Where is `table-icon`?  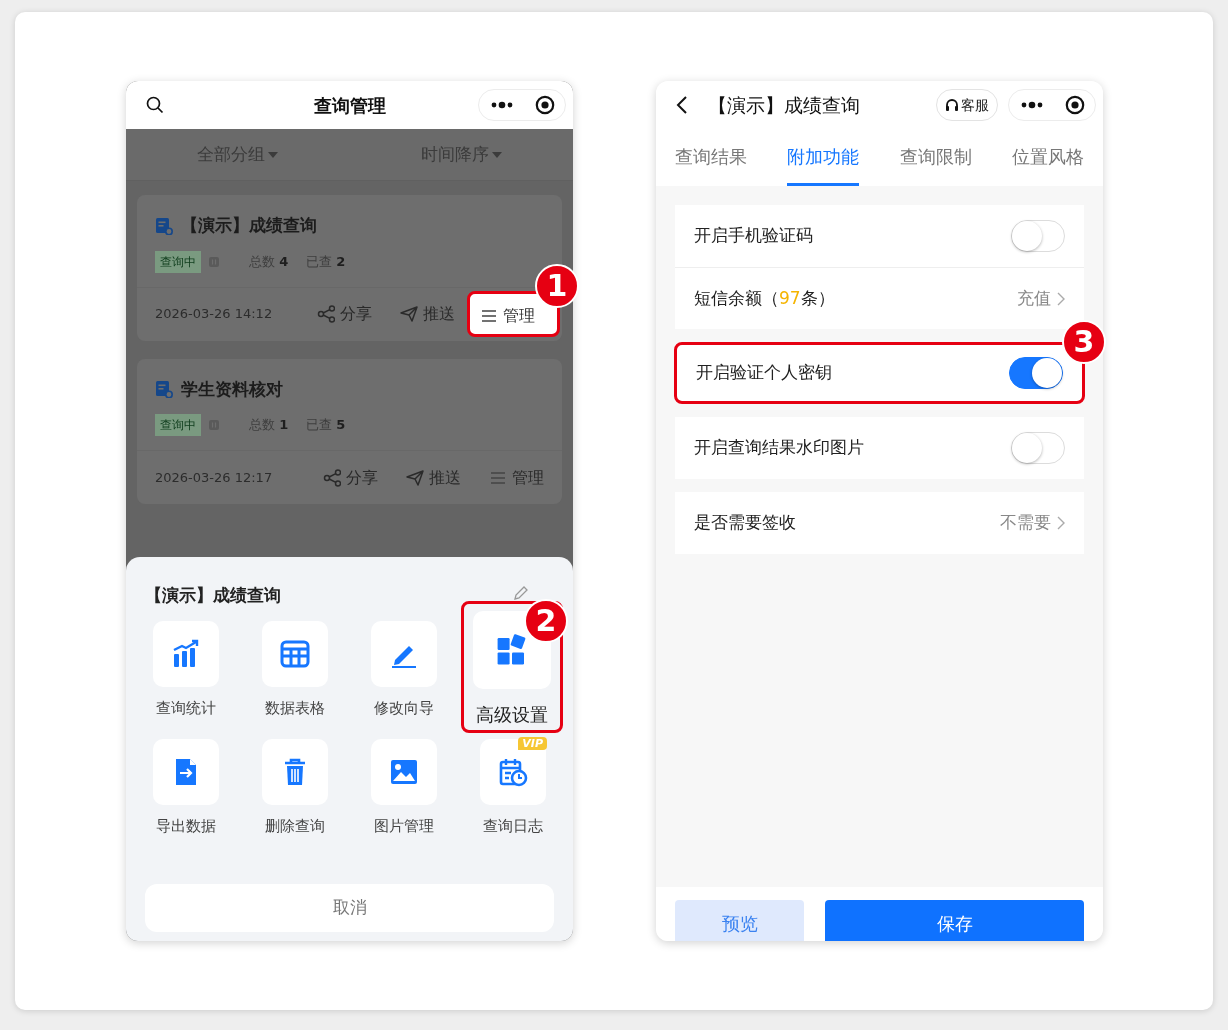 table-icon is located at coordinates (295, 653).